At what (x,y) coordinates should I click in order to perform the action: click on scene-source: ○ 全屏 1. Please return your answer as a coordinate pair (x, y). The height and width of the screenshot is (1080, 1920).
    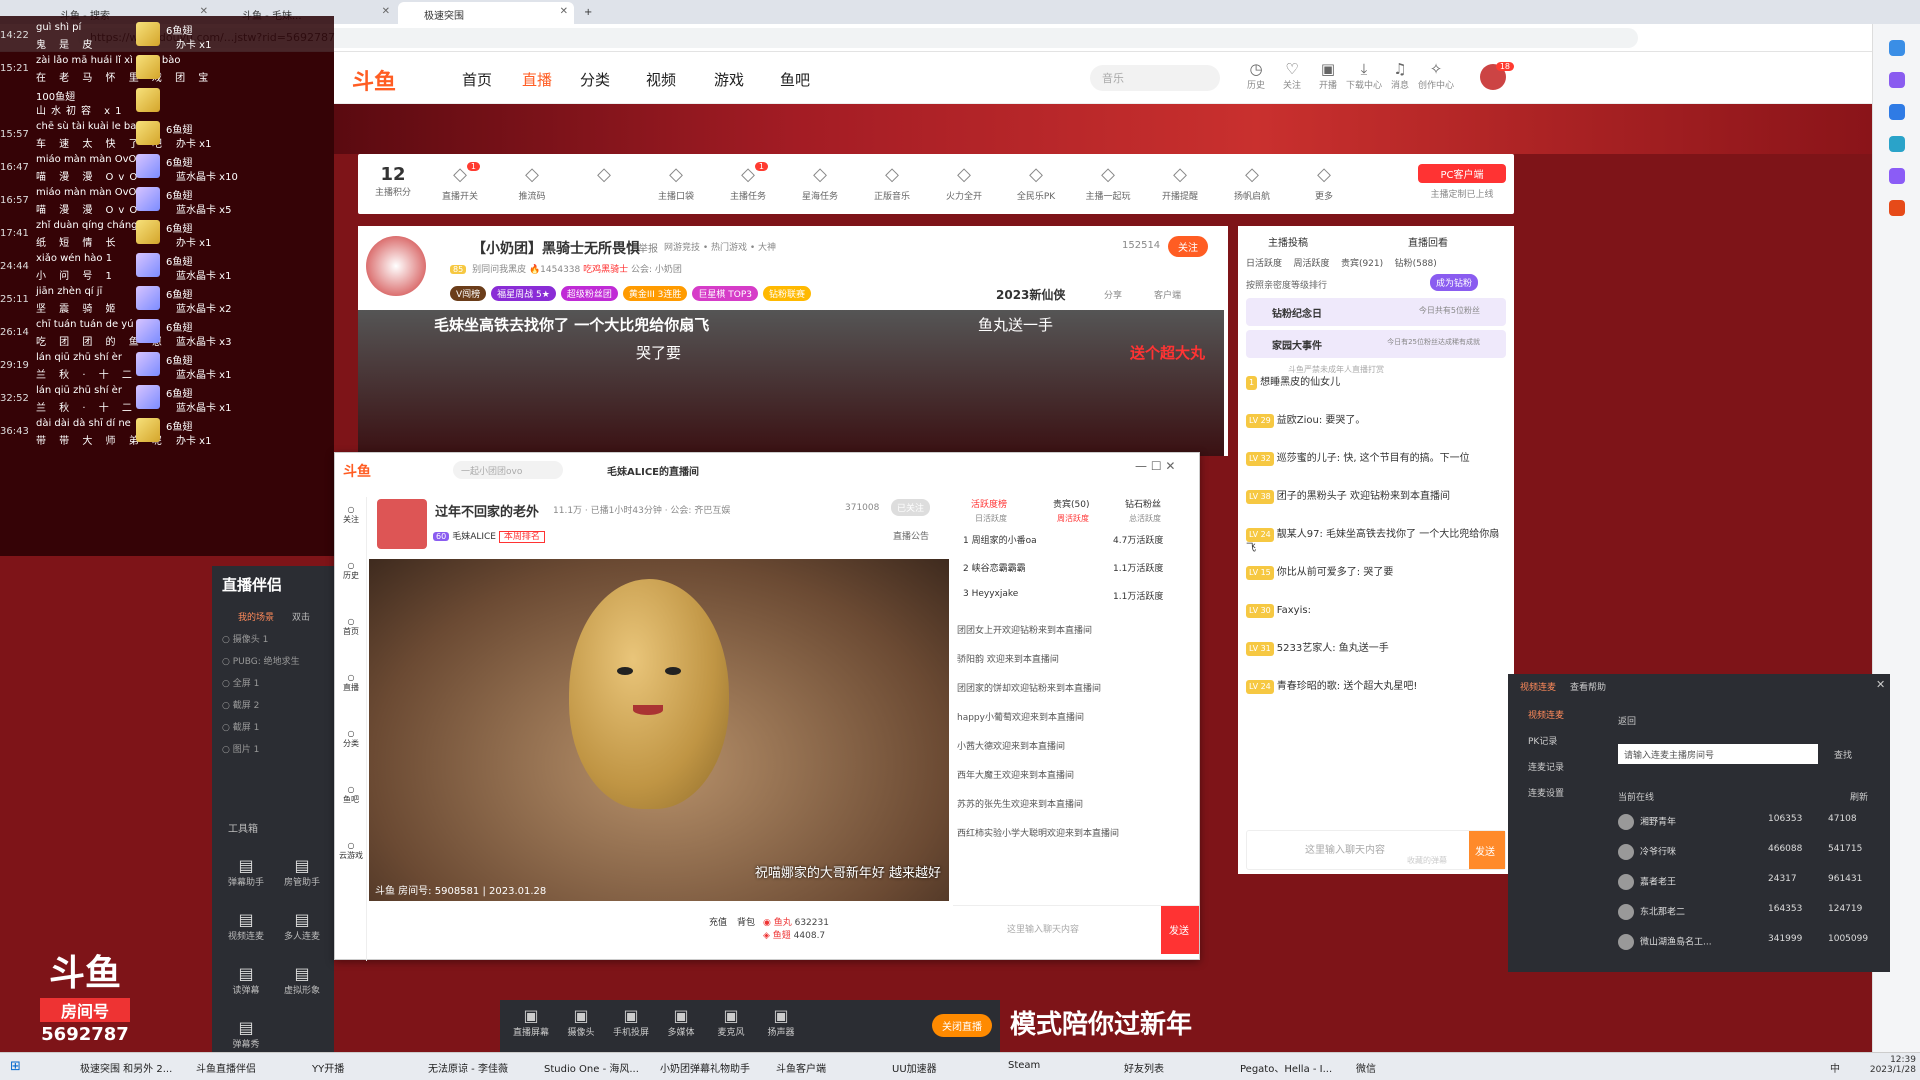
    Looking at the image, I should click on (240, 682).